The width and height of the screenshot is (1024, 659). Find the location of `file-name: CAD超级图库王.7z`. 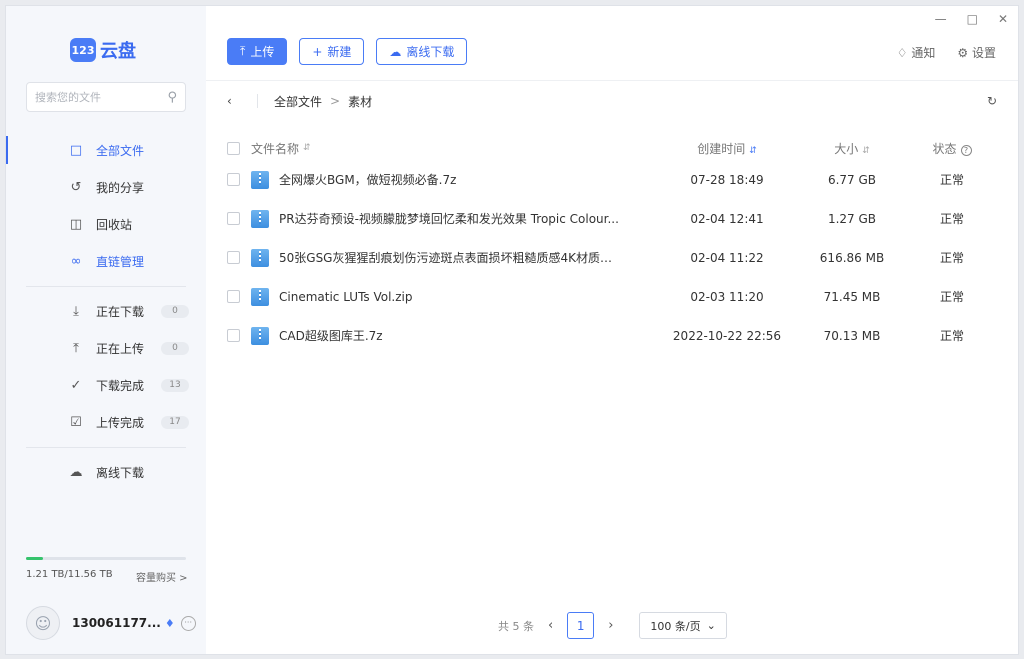

file-name: CAD超级图库王.7z is located at coordinates (331, 335).